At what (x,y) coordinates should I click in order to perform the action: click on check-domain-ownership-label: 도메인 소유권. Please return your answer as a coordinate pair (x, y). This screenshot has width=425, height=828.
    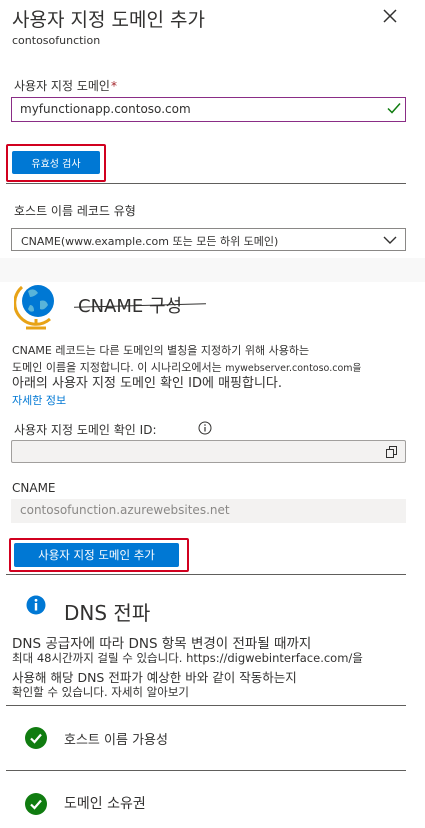
    Looking at the image, I should click on (105, 804).